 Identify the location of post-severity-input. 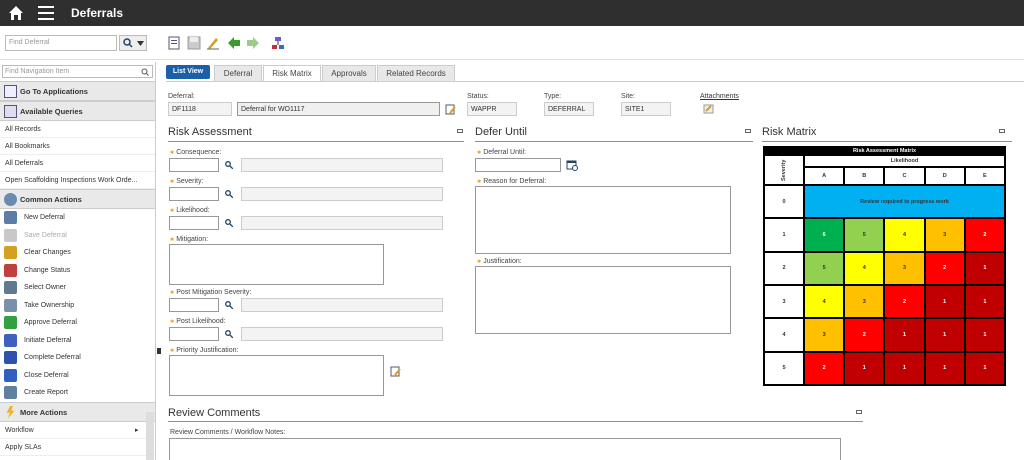
(194, 305).